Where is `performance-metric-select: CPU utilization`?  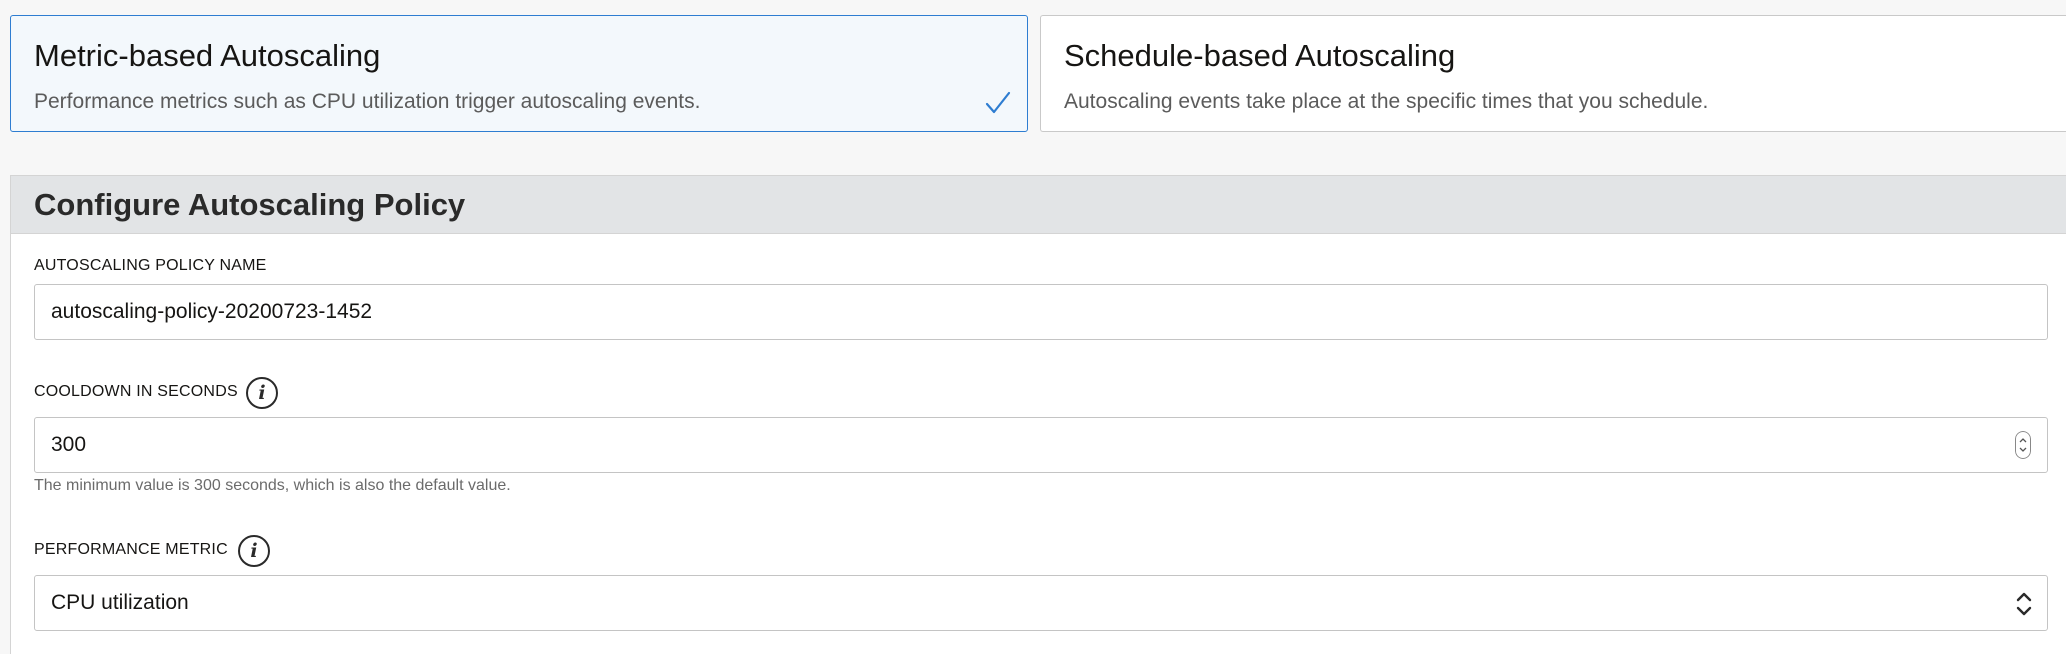 performance-metric-select: CPU utilization is located at coordinates (1041, 603).